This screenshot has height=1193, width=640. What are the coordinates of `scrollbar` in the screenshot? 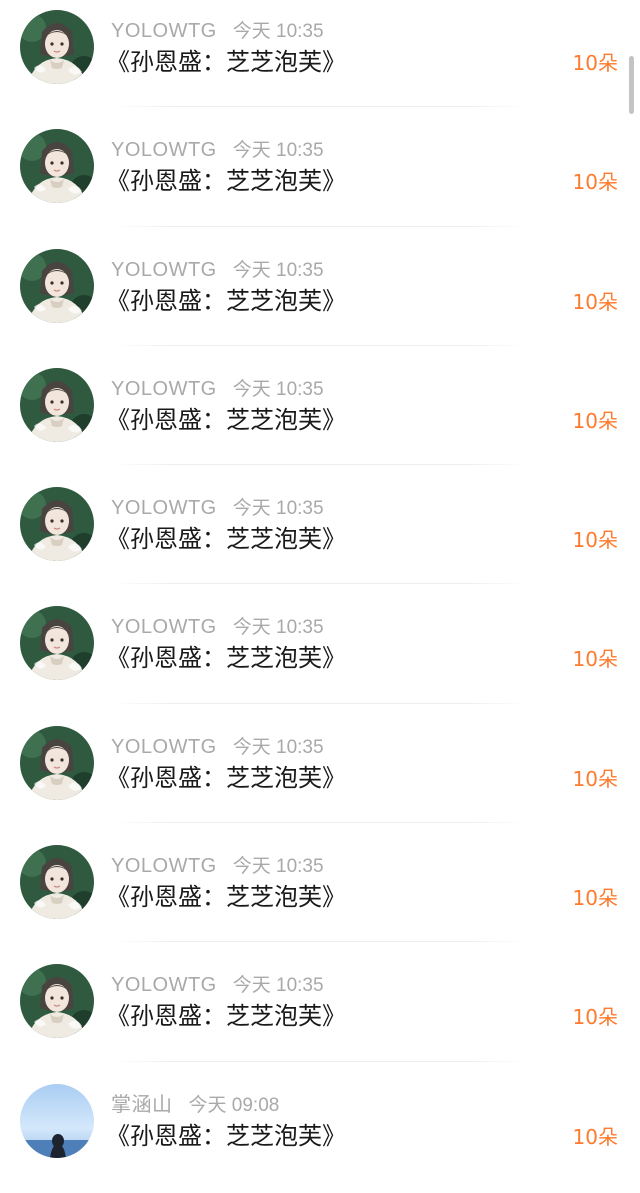 It's located at (631, 85).